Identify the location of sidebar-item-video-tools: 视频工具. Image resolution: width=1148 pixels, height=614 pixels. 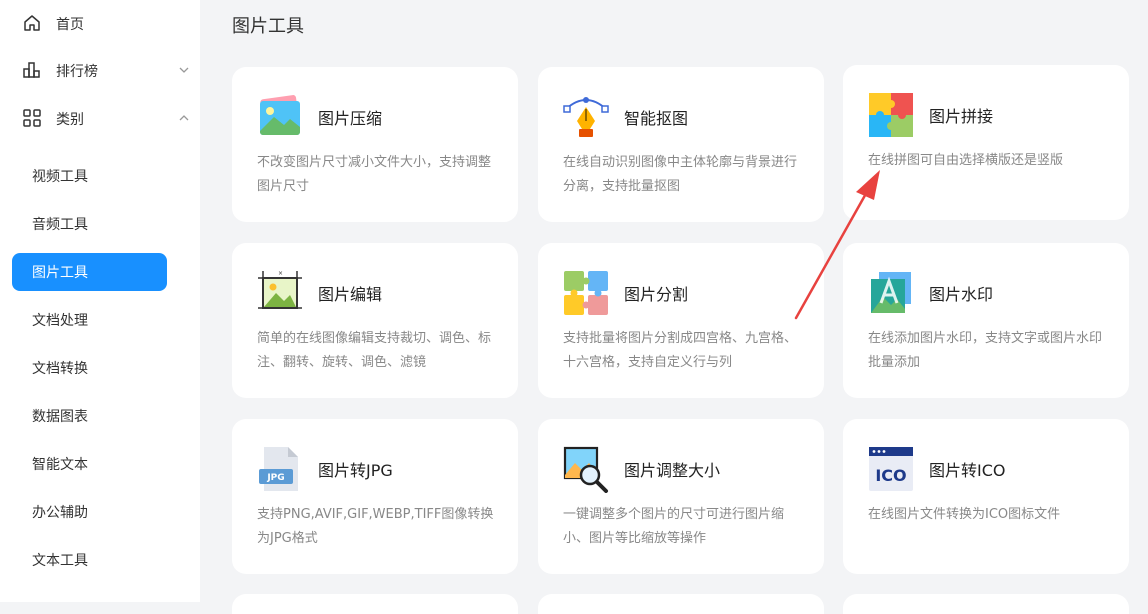
(89, 176).